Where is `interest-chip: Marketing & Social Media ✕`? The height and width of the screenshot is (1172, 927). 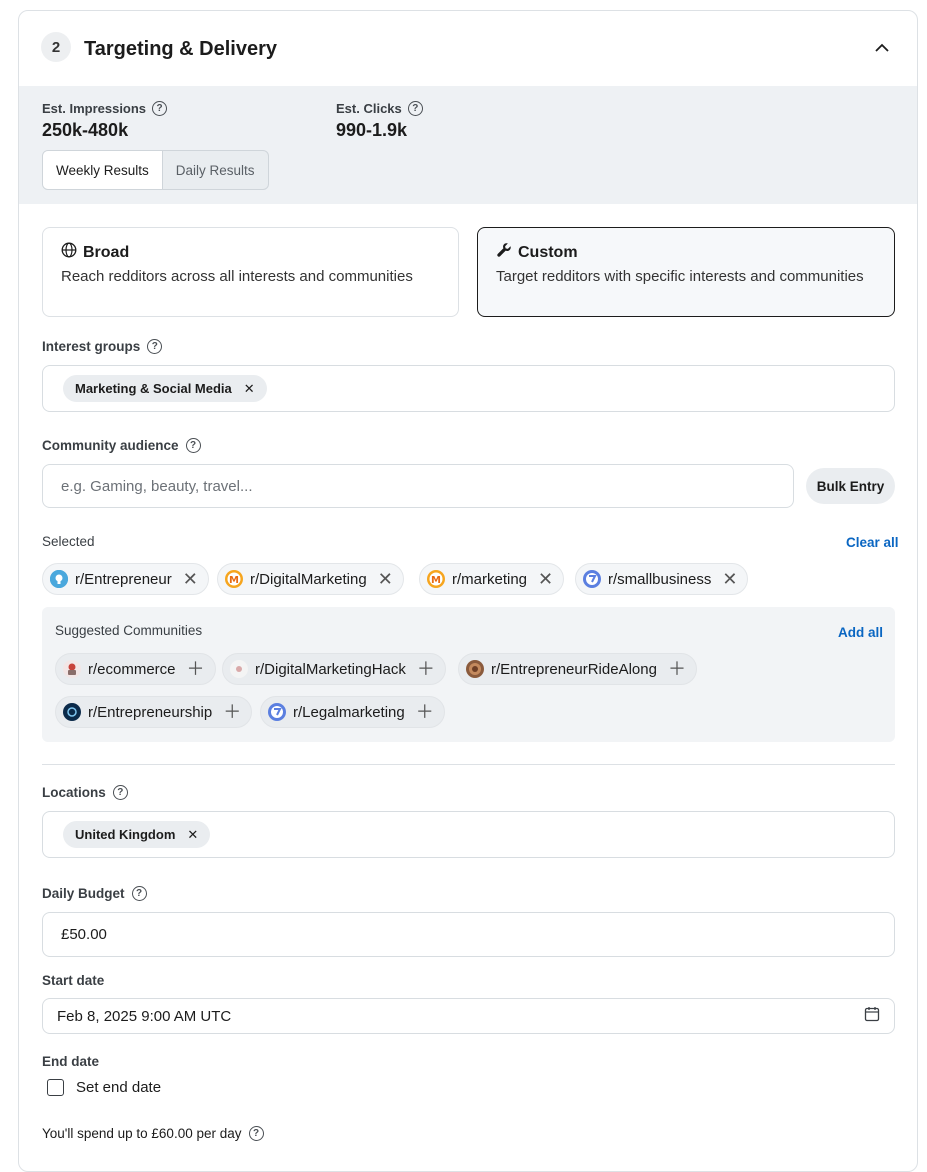 interest-chip: Marketing & Social Media ✕ is located at coordinates (165, 388).